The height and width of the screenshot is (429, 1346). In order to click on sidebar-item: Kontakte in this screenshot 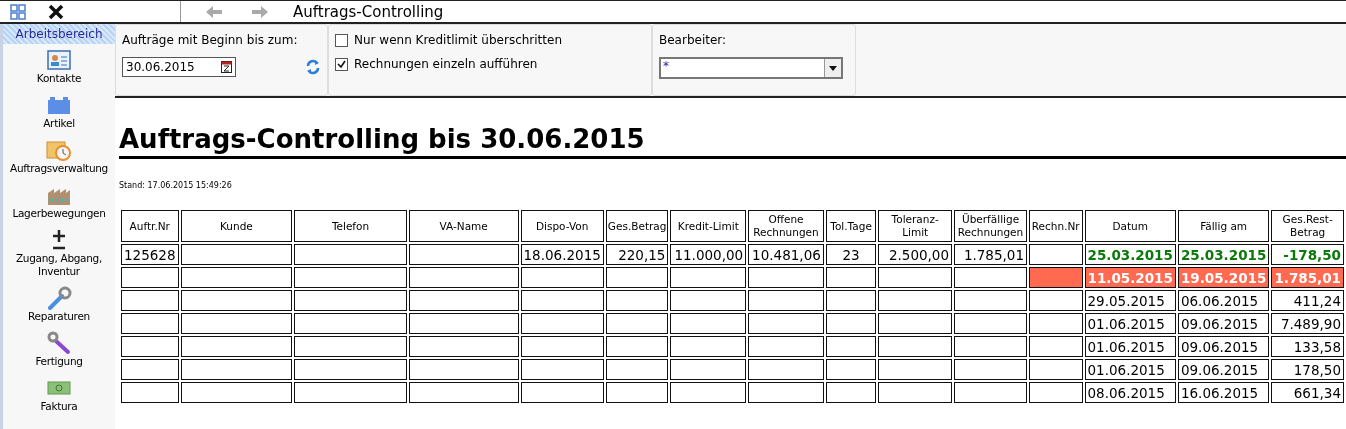, I will do `click(59, 66)`.